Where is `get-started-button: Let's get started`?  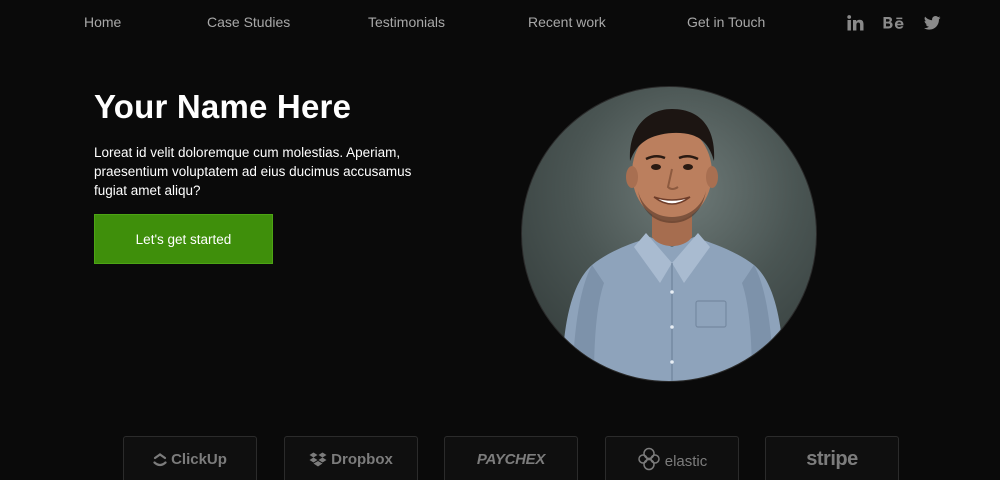
get-started-button: Let's get started is located at coordinates (183, 239).